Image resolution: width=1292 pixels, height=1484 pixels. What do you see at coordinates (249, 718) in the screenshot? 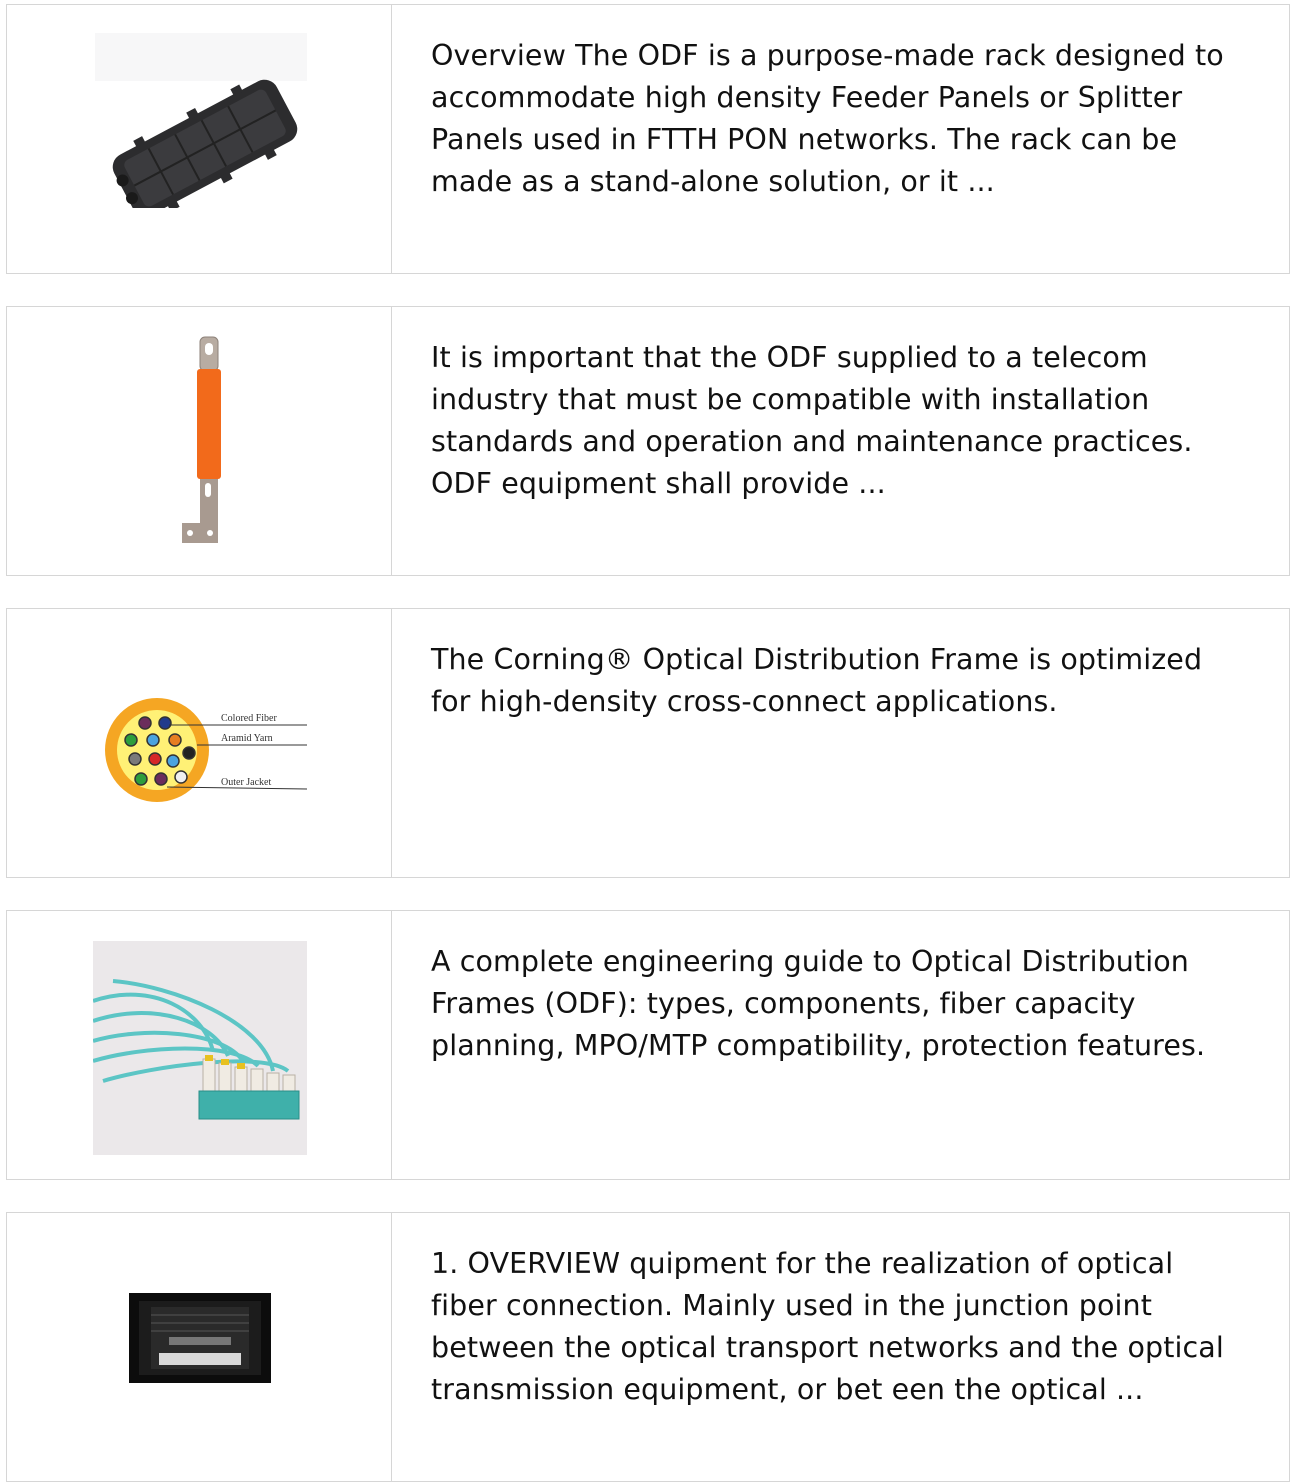
I see `diagram-label: Colored Fiber` at bounding box center [249, 718].